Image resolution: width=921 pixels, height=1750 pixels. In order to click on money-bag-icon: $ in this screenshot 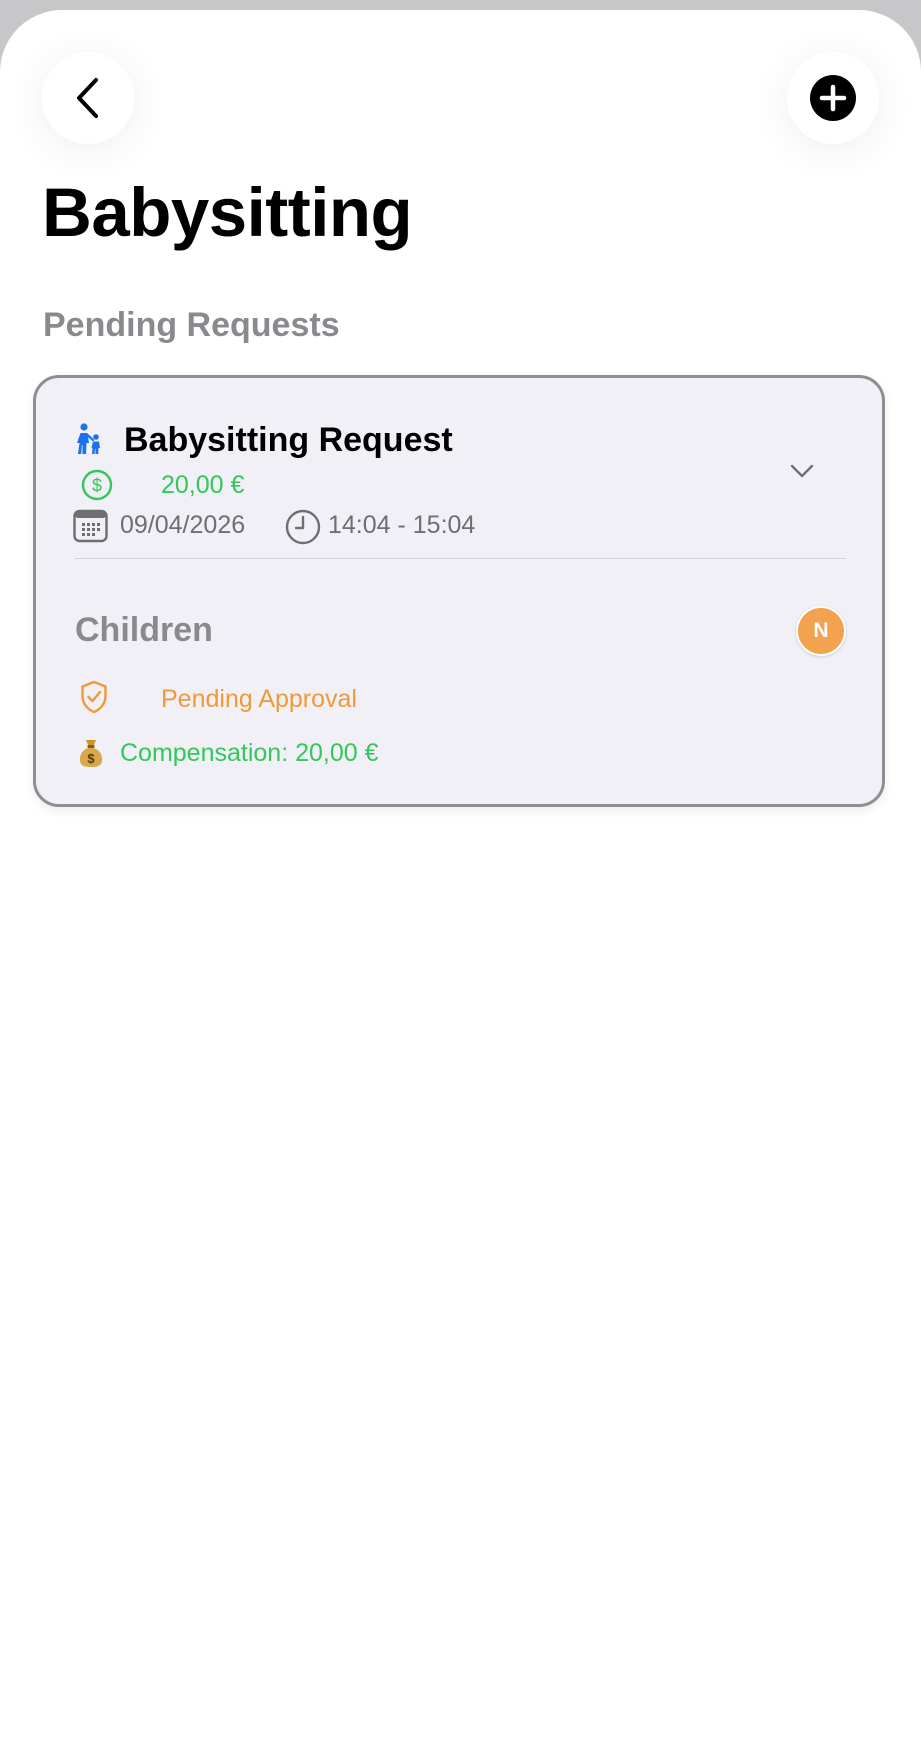, I will do `click(91, 753)`.